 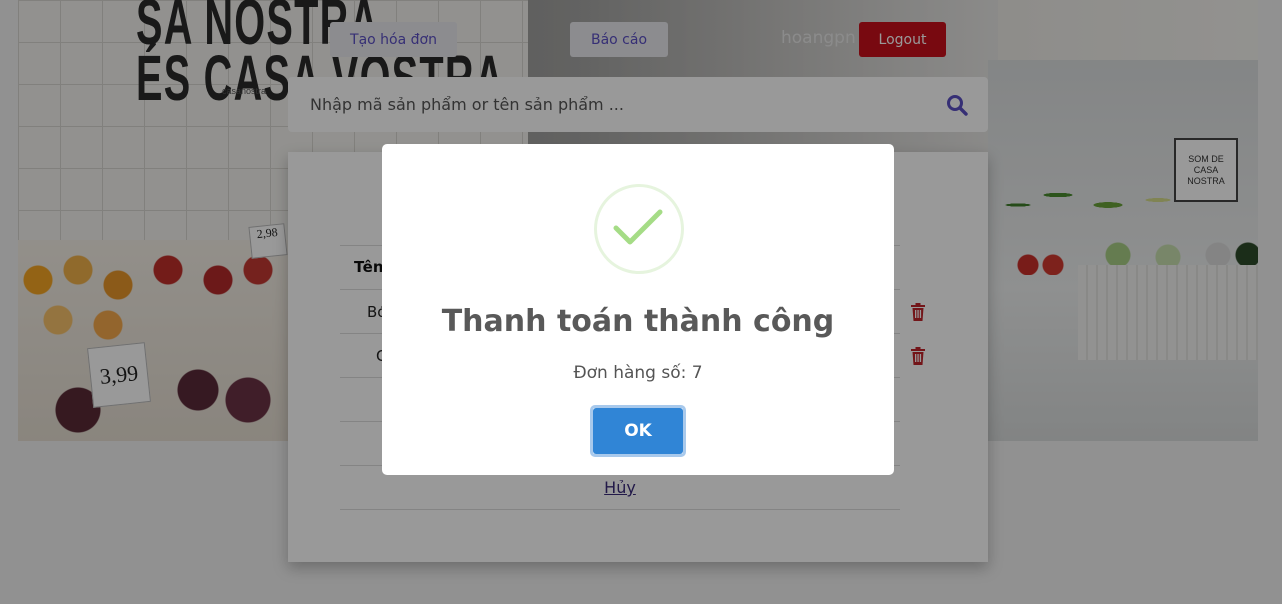 I want to click on checkmark-icon, so click(x=638, y=229).